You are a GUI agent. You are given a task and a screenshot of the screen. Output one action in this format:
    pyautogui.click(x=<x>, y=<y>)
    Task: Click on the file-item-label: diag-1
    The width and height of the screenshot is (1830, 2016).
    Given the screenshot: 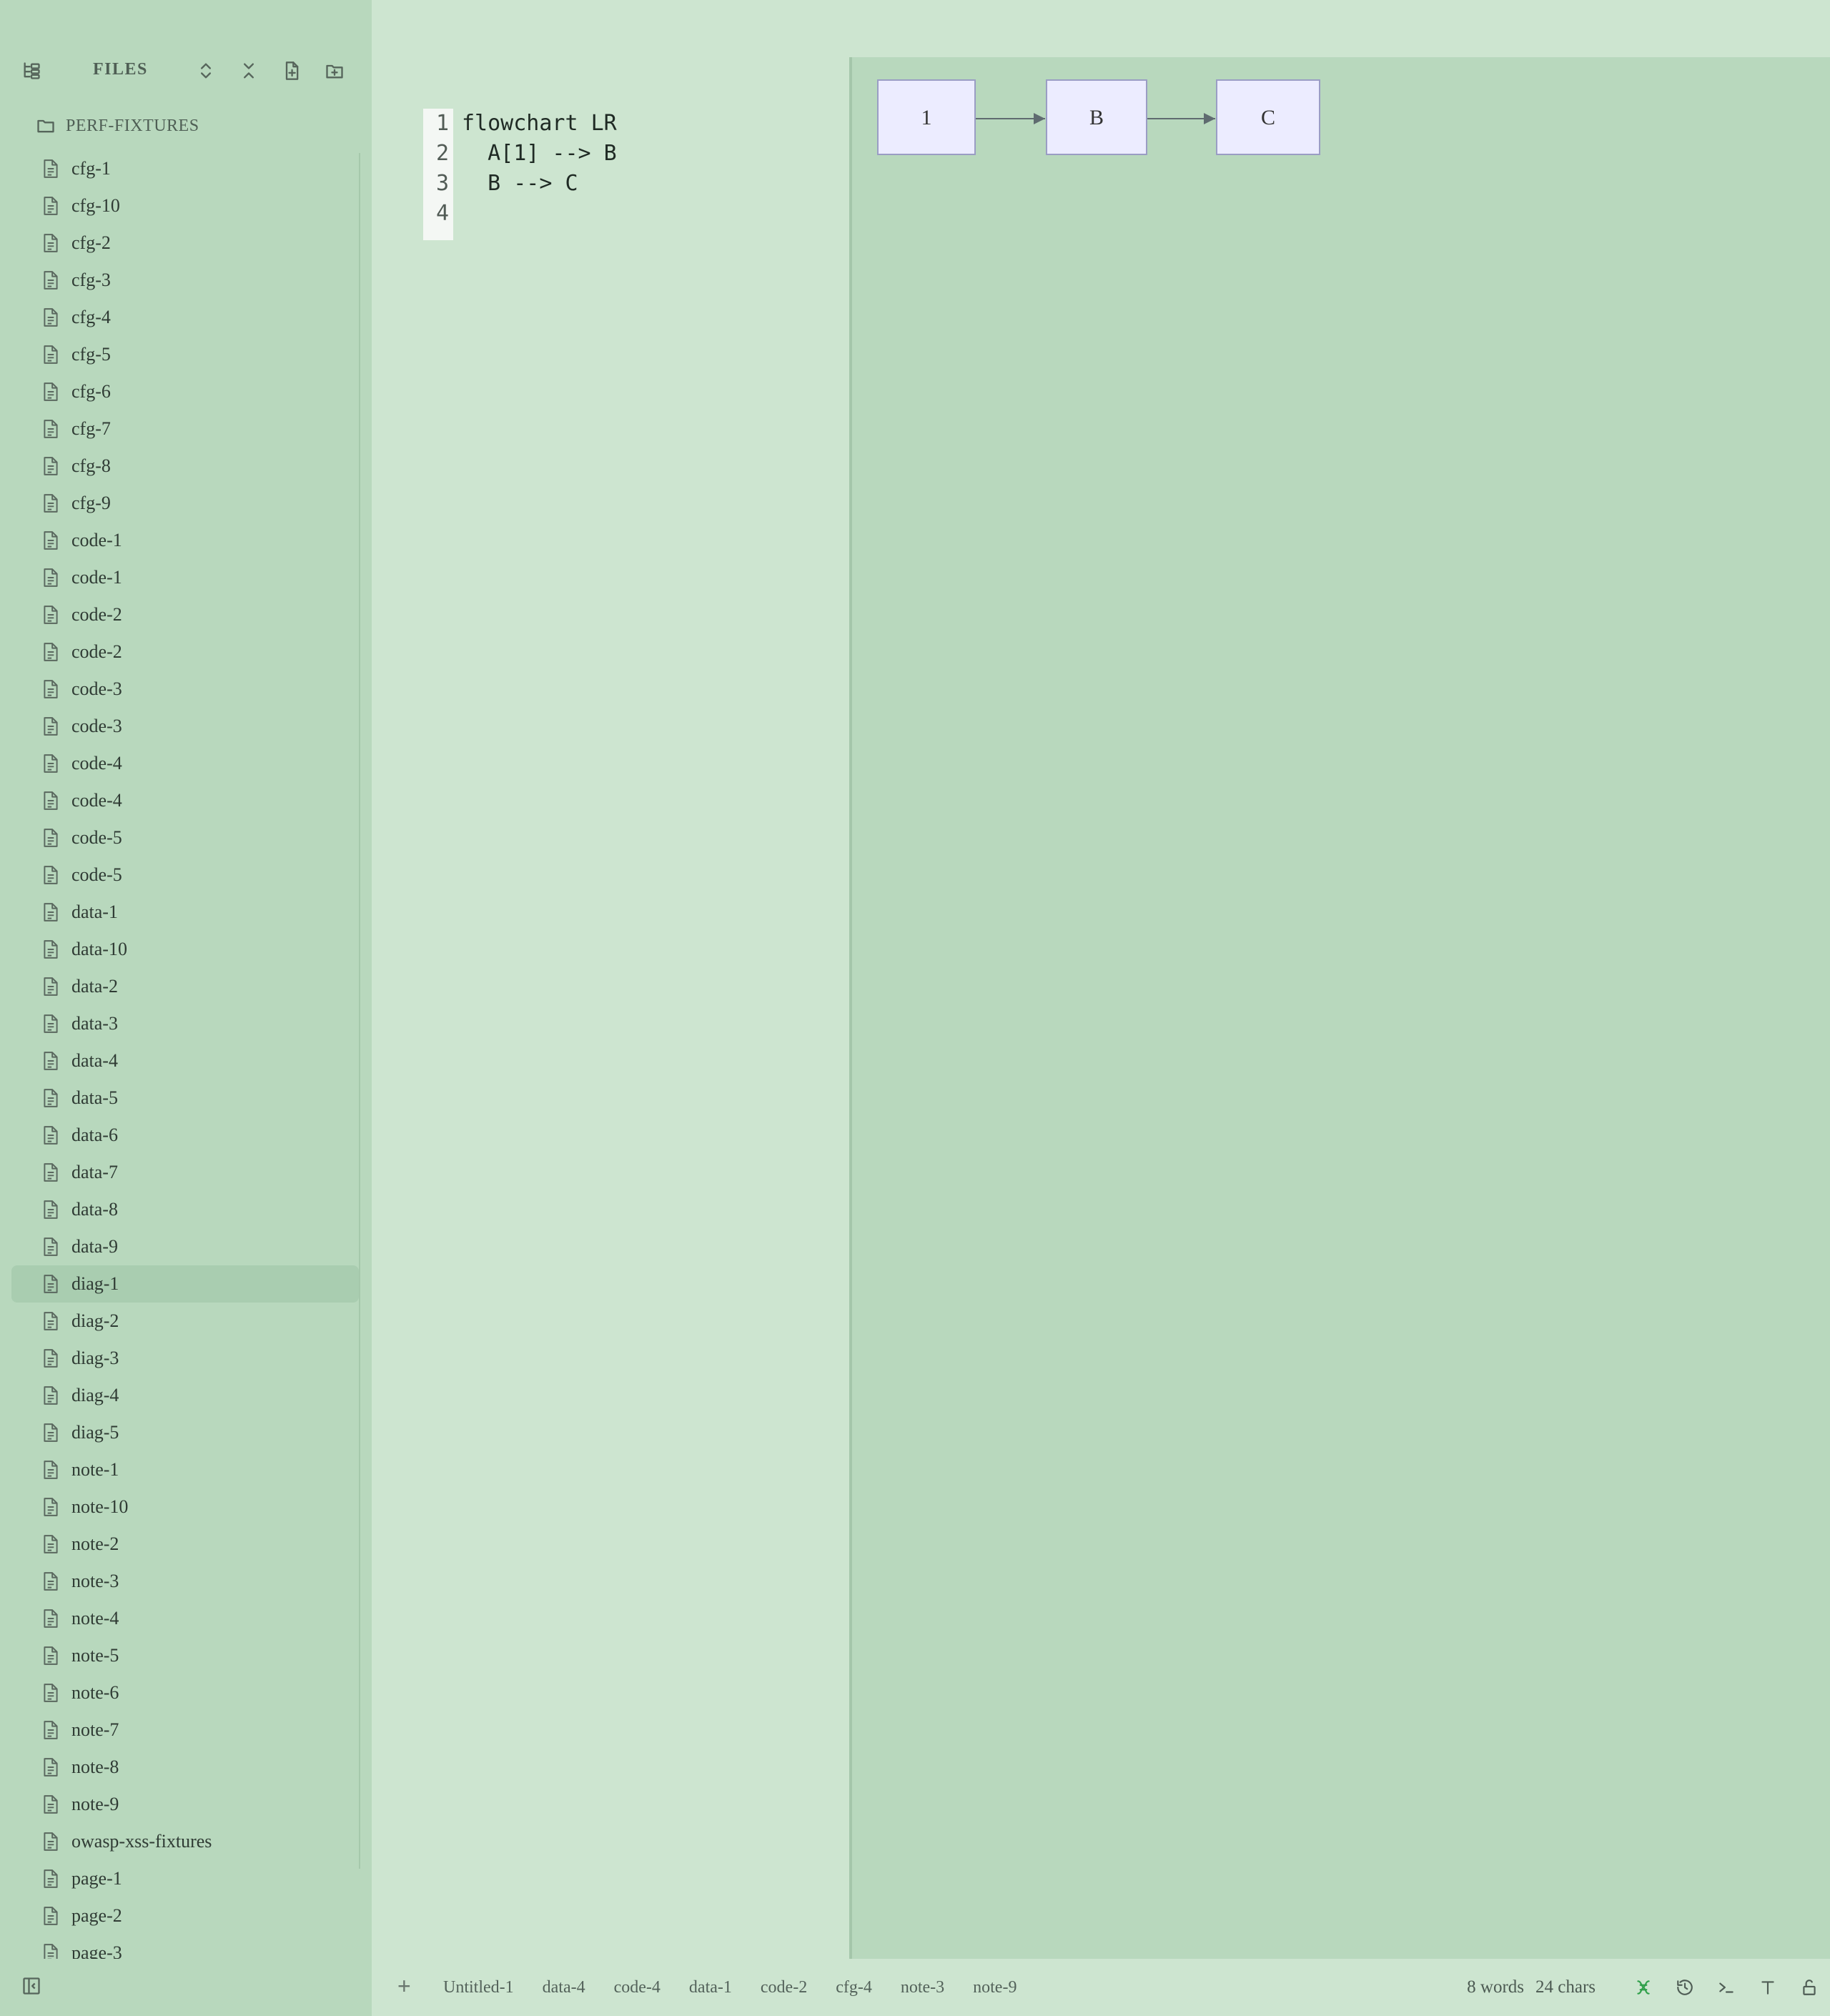 What is the action you would take?
    pyautogui.click(x=95, y=1283)
    